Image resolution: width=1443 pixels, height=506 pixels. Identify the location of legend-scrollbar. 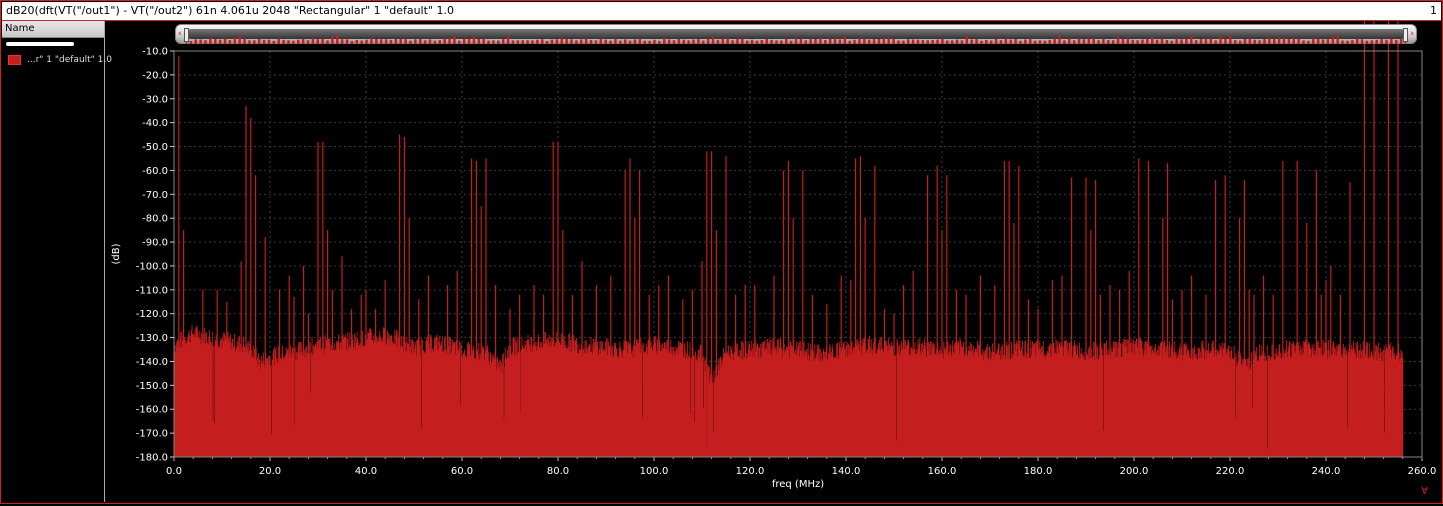
(40, 44).